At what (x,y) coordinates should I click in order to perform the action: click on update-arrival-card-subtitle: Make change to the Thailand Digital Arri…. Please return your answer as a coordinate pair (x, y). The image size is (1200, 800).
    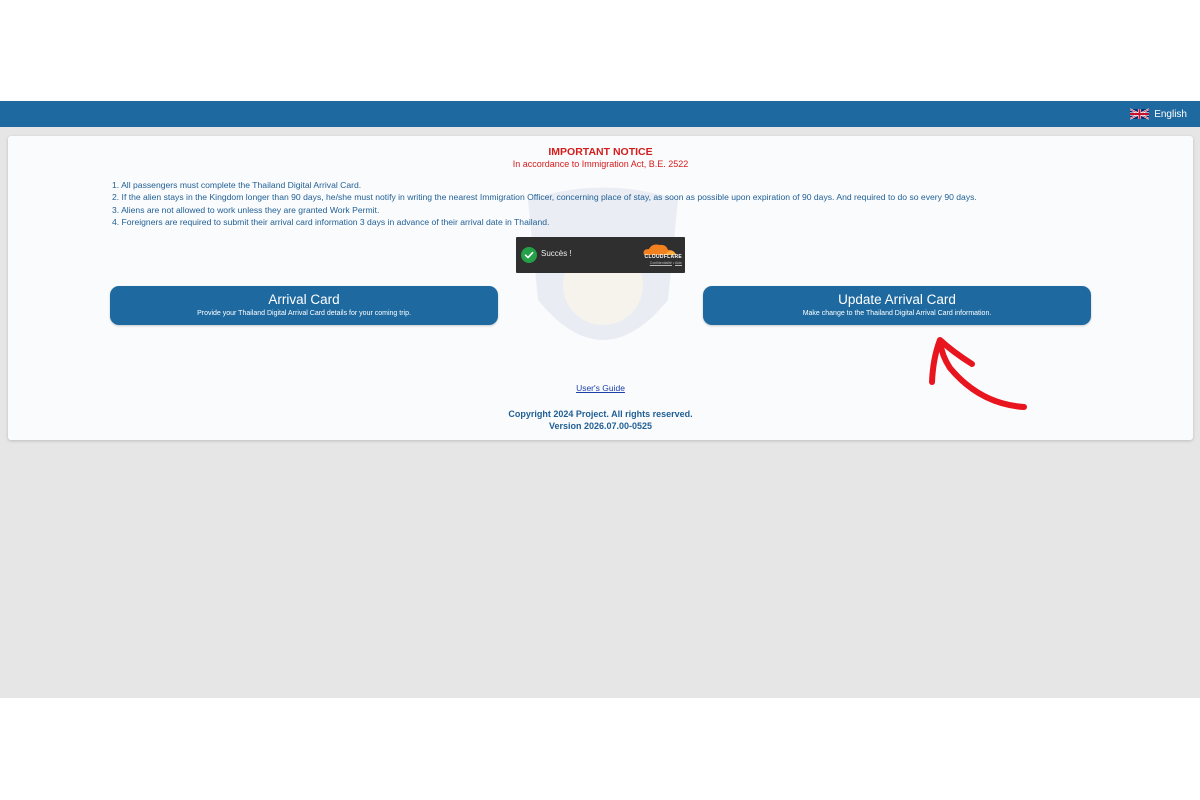
    Looking at the image, I should click on (897, 313).